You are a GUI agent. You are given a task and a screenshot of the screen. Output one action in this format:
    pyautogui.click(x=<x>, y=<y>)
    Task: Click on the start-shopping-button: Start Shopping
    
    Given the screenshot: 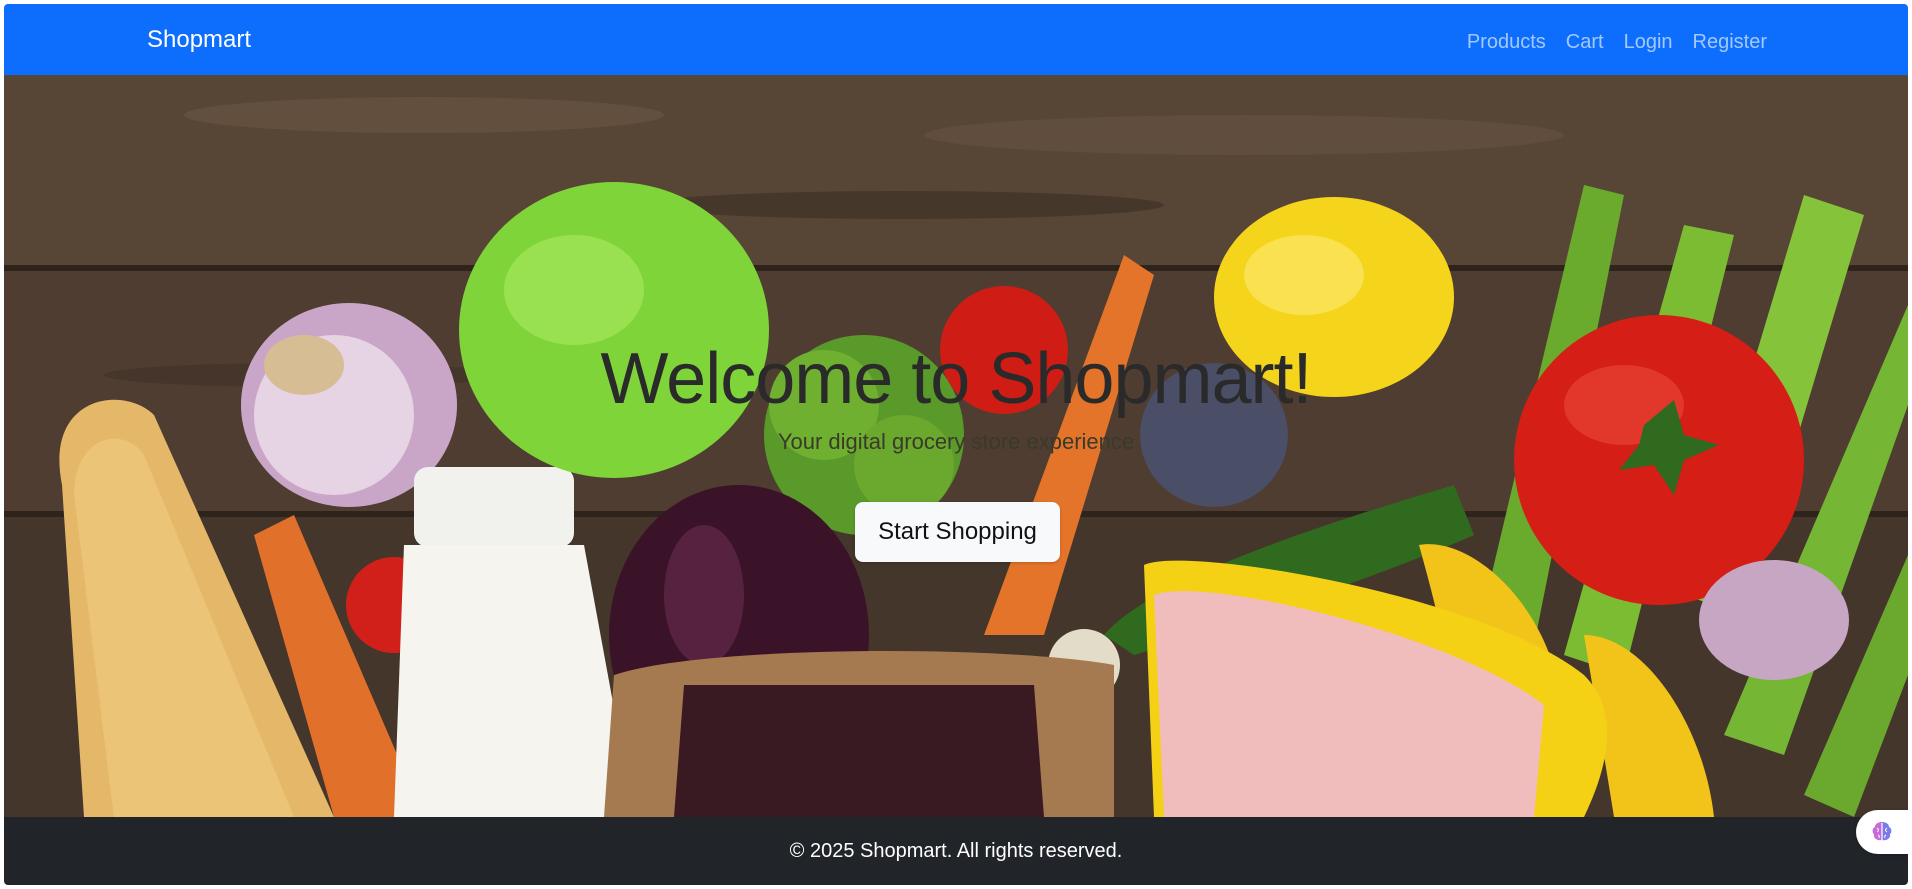 What is the action you would take?
    pyautogui.click(x=957, y=532)
    